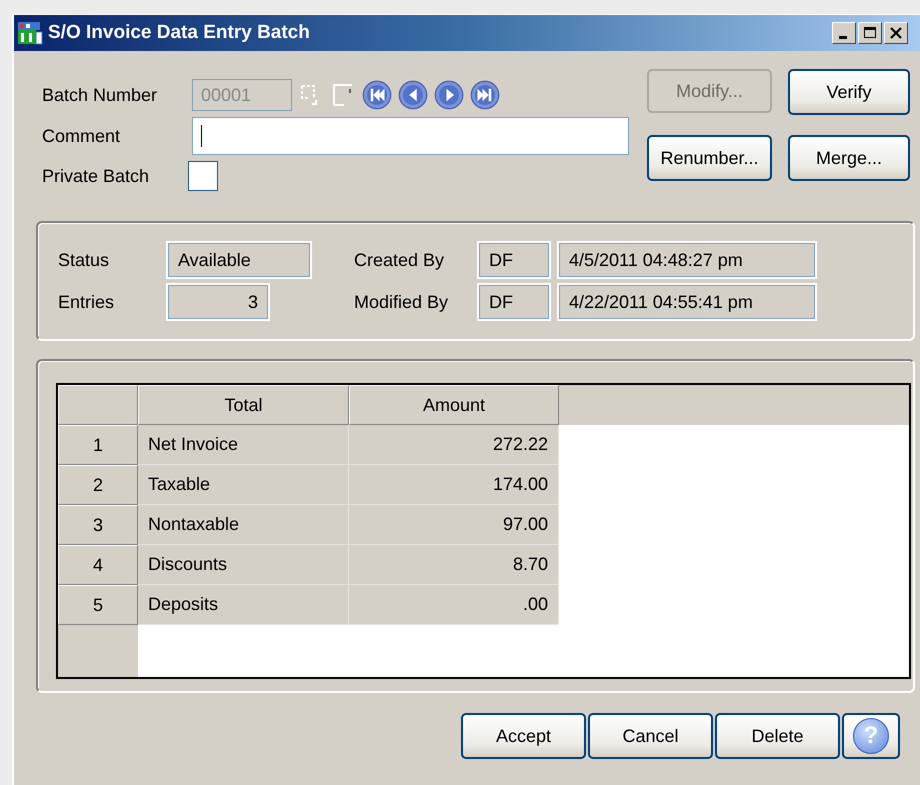 This screenshot has width=920, height=785. What do you see at coordinates (485, 95) in the screenshot?
I see `last-record-icon` at bounding box center [485, 95].